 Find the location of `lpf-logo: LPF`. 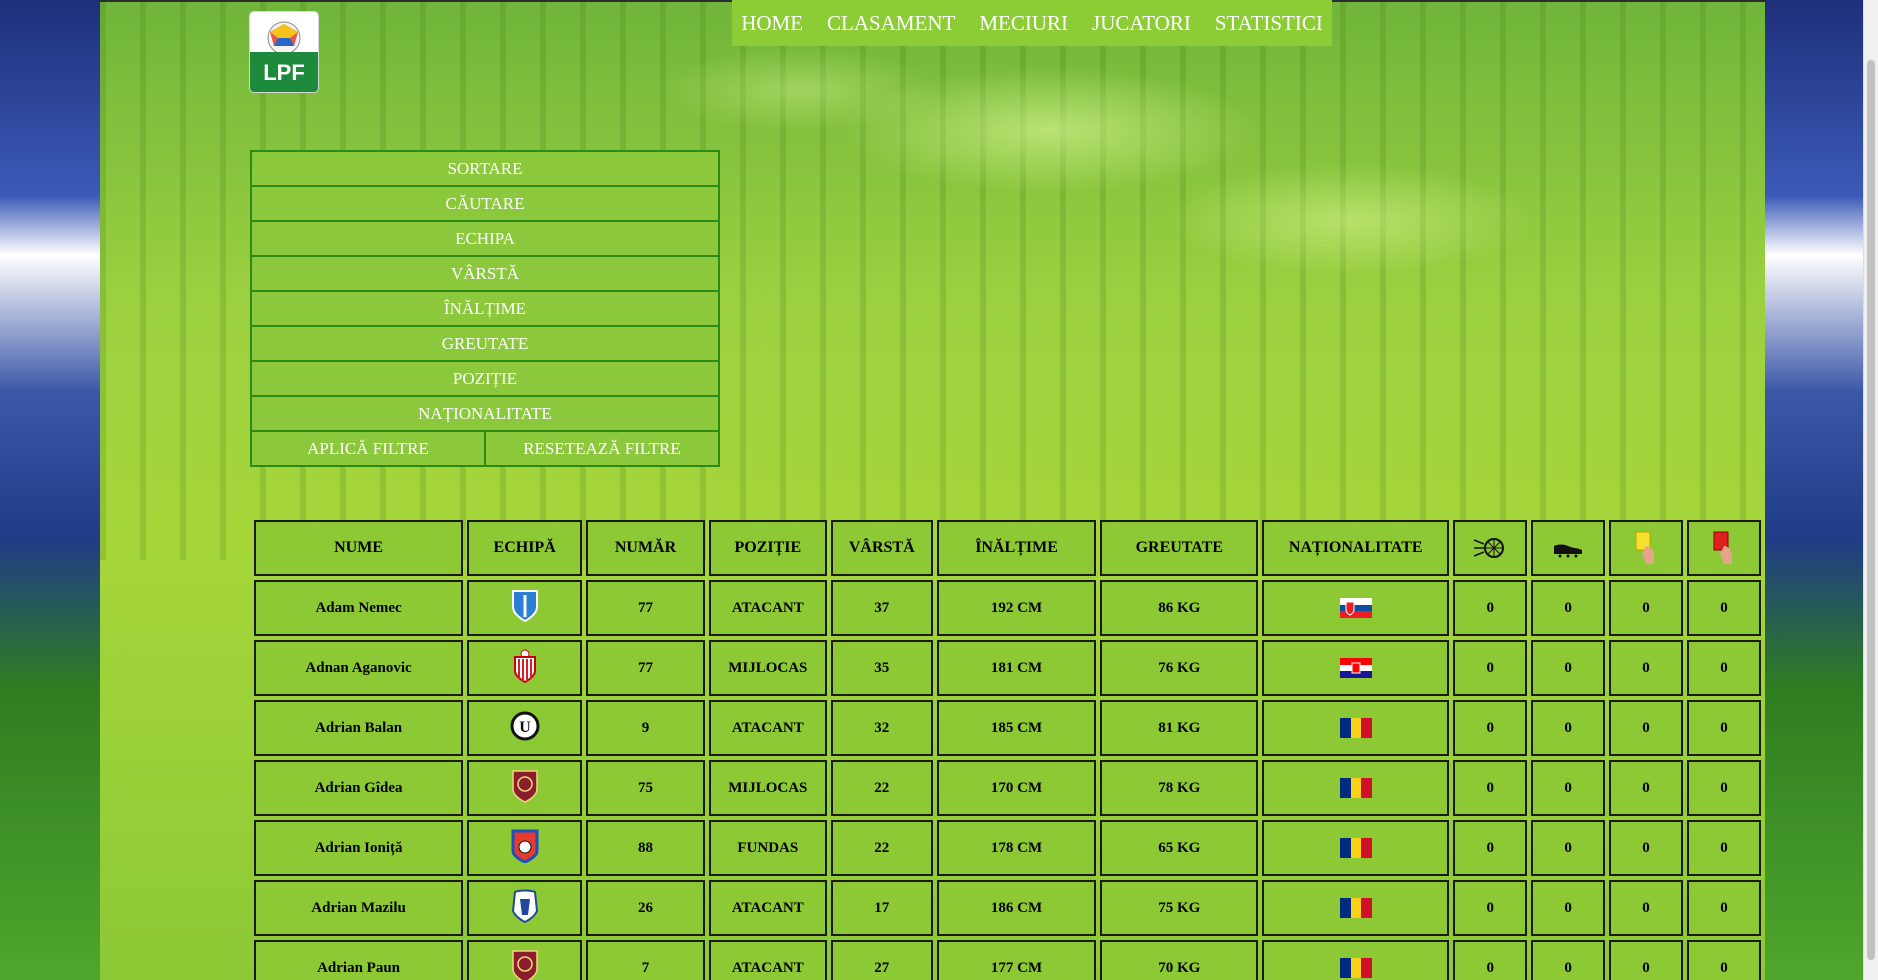

lpf-logo: LPF is located at coordinates (284, 52).